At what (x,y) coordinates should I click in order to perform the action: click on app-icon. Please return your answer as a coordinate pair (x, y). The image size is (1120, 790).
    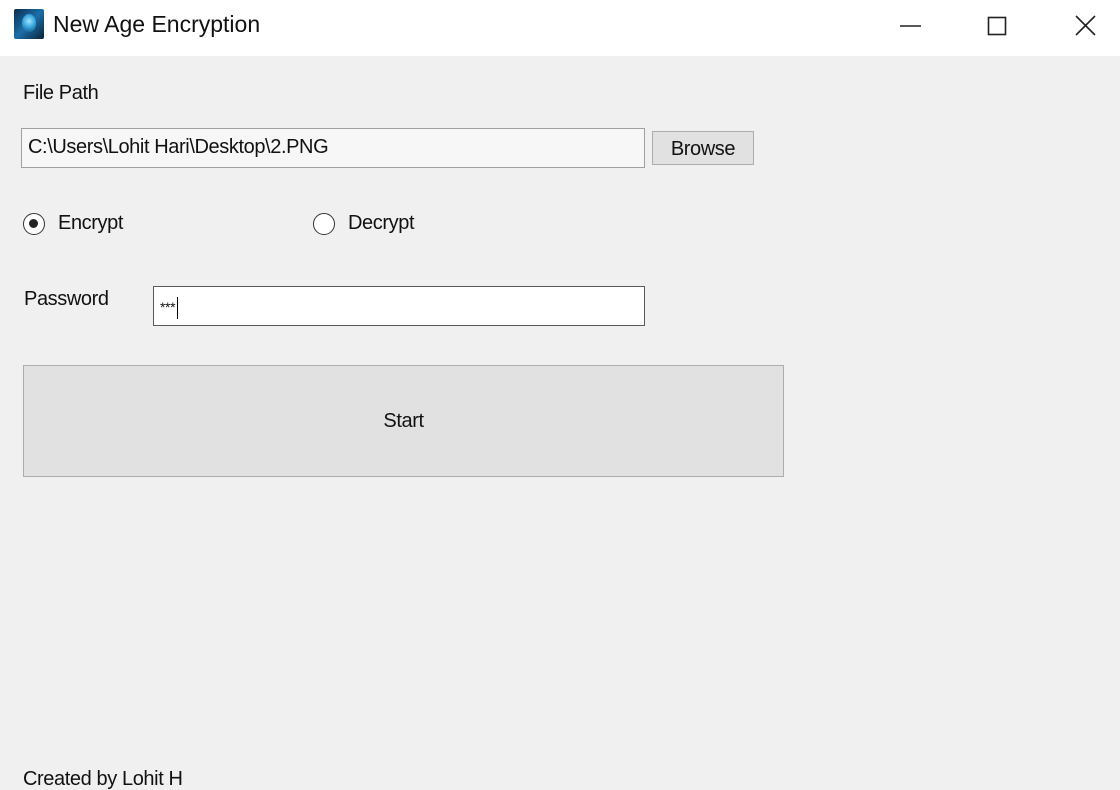
    Looking at the image, I should click on (29, 24).